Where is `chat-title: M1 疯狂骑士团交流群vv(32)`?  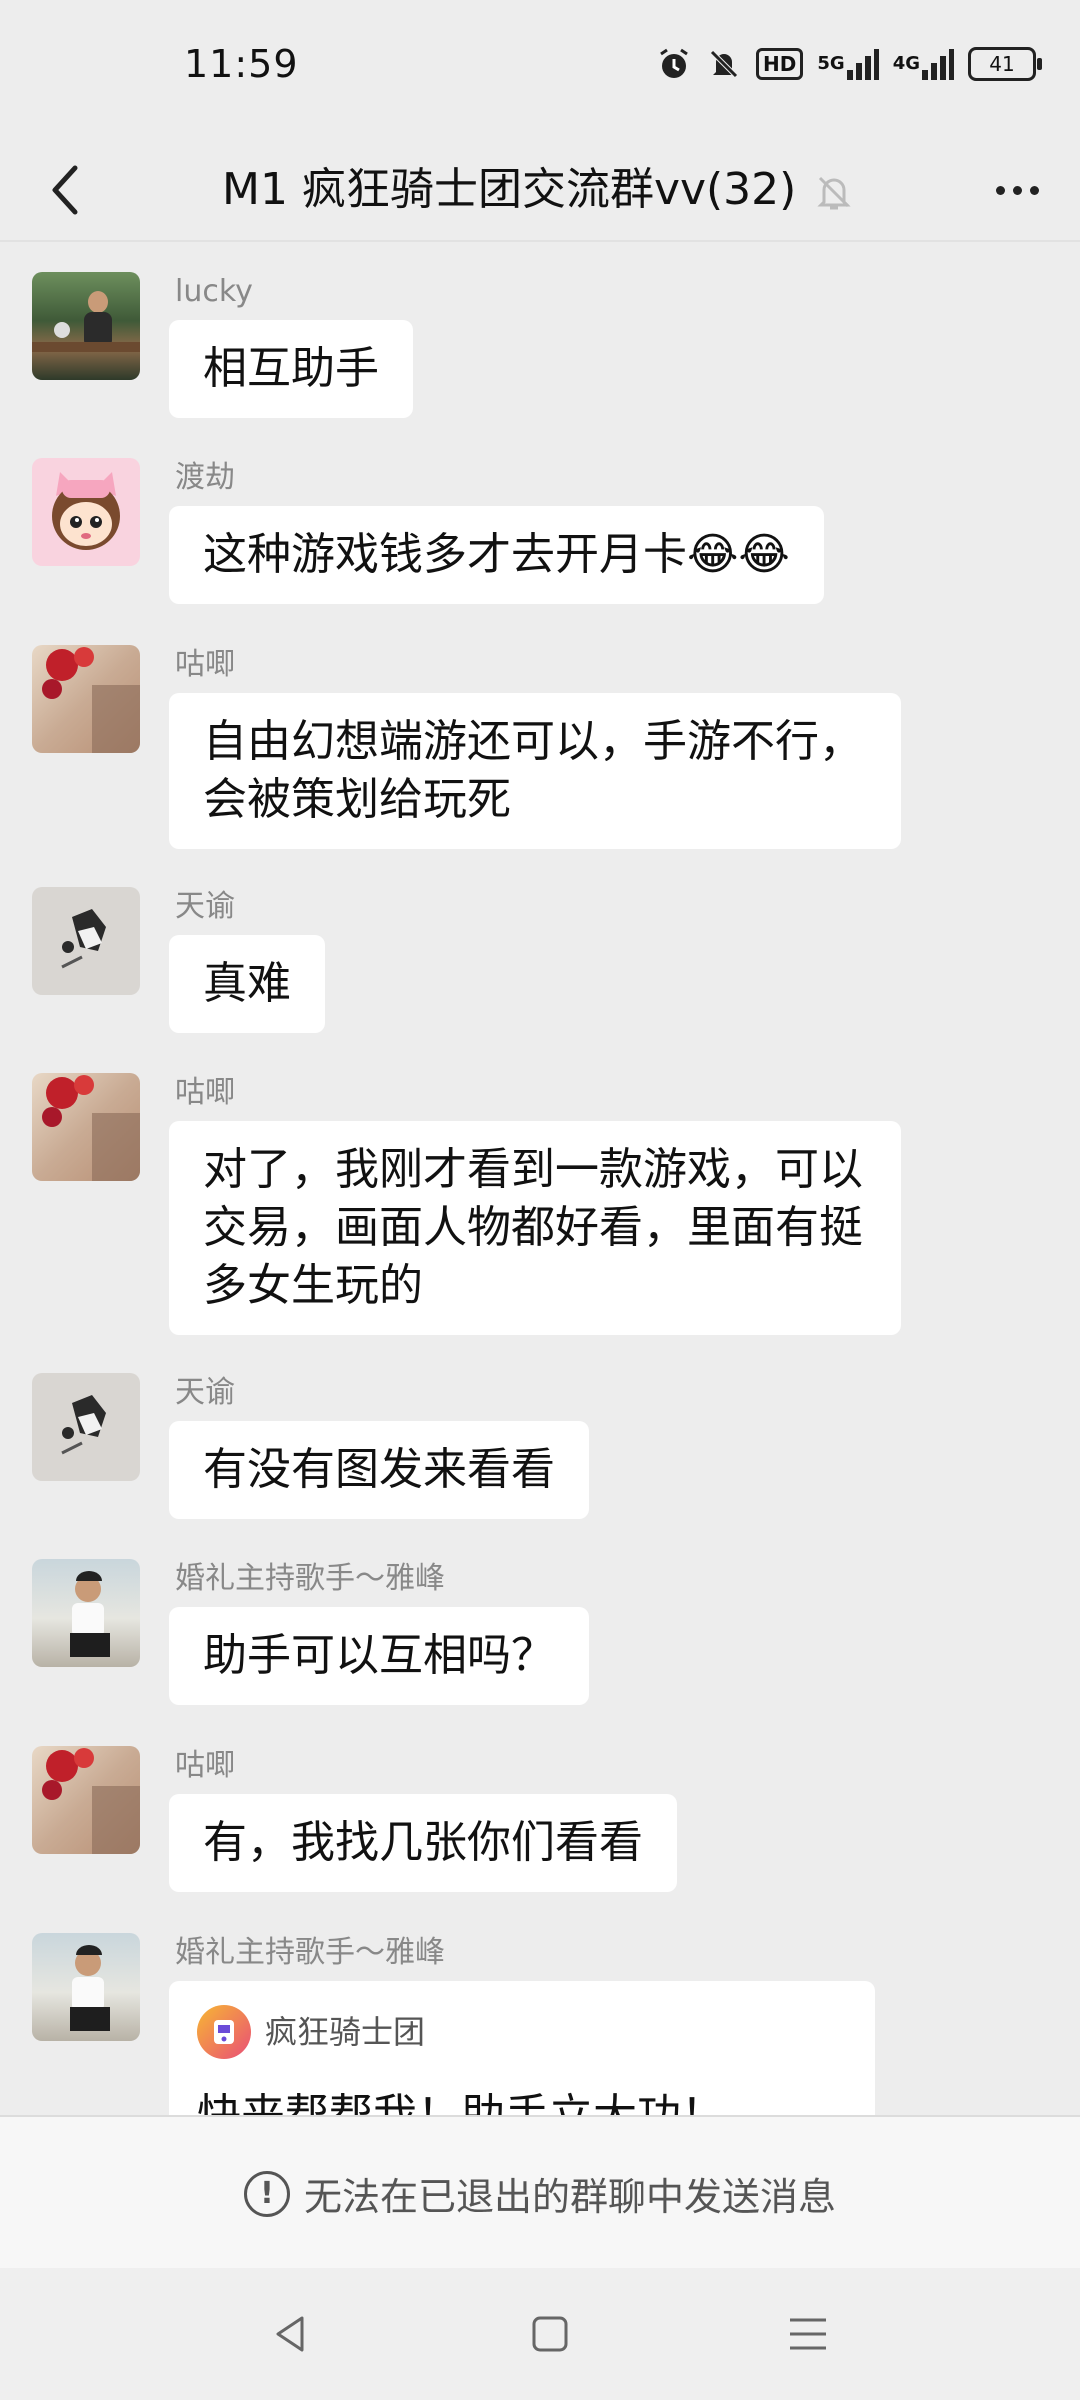 chat-title: M1 疯狂骑士团交流群vv(32) is located at coordinates (509, 189).